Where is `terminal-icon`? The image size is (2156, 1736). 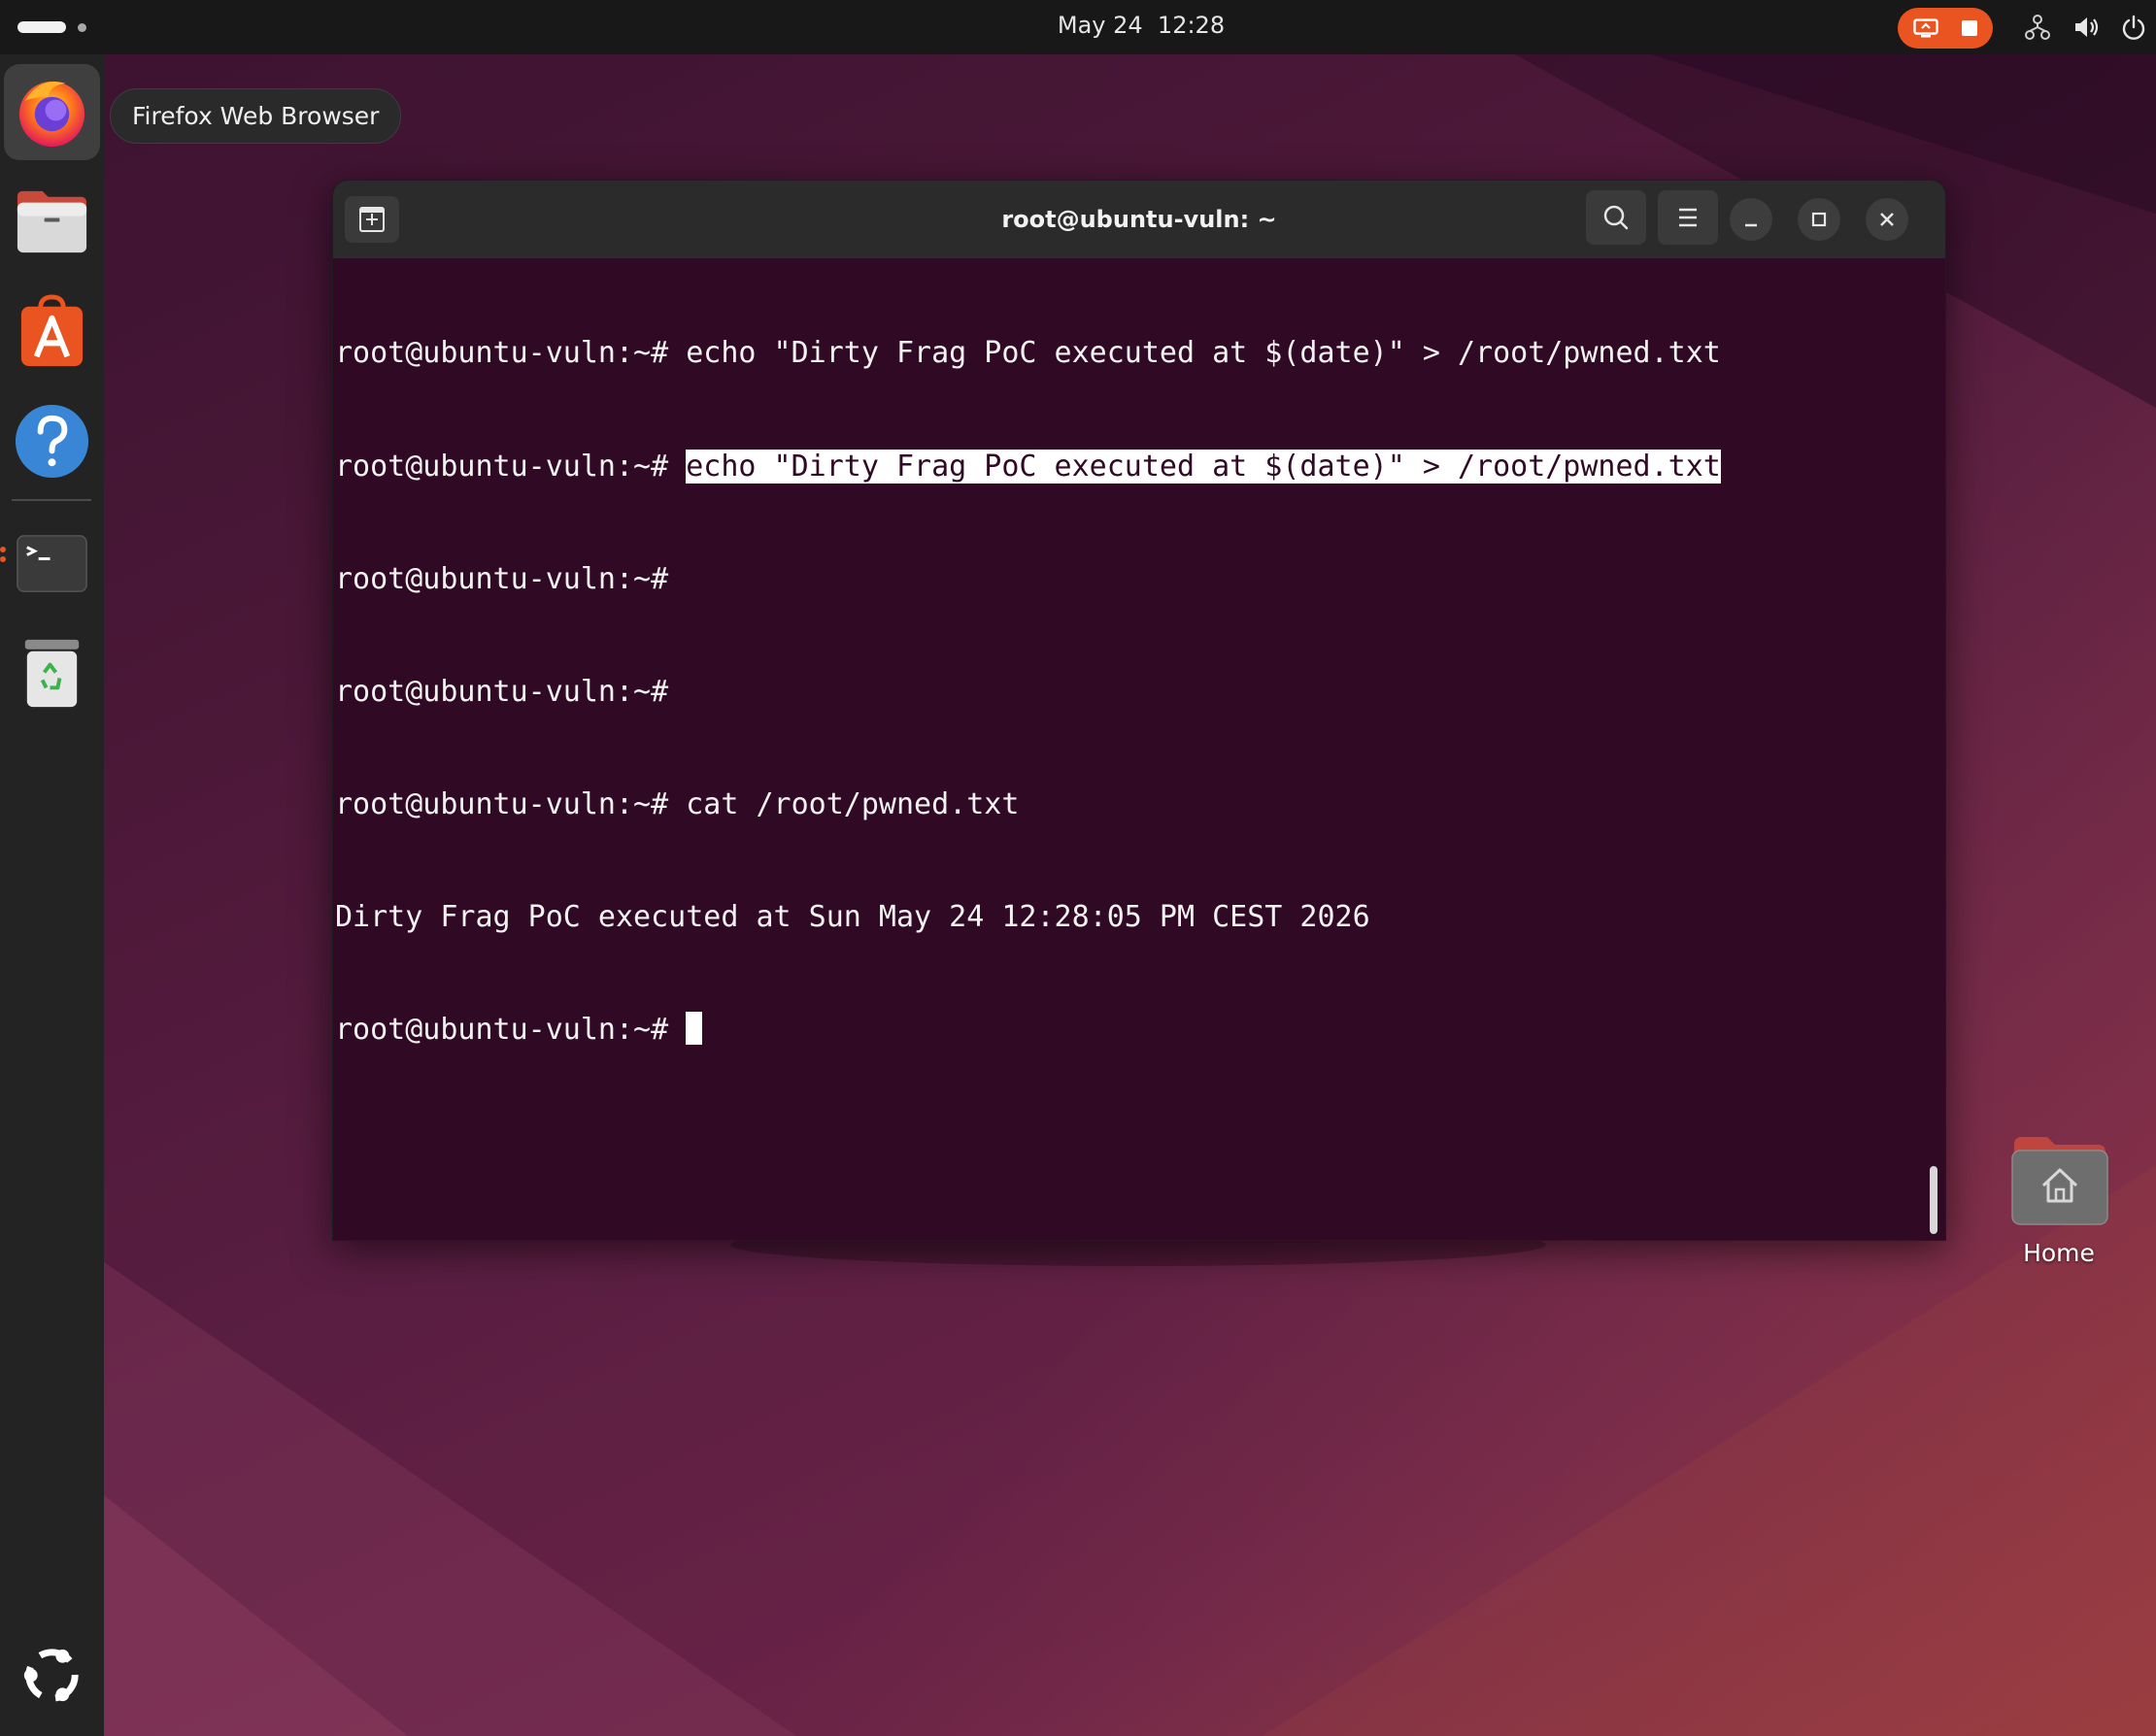 terminal-icon is located at coordinates (52, 563).